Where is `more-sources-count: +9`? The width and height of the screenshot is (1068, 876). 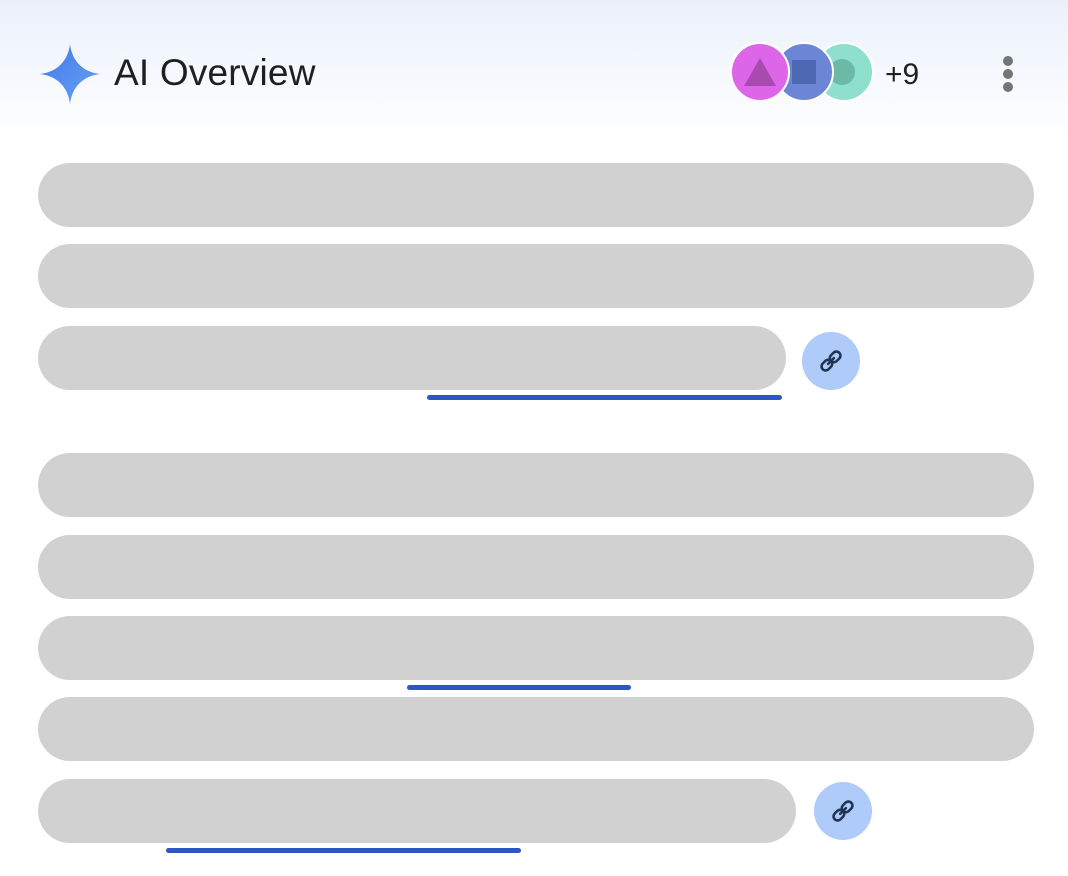
more-sources-count: +9 is located at coordinates (902, 75).